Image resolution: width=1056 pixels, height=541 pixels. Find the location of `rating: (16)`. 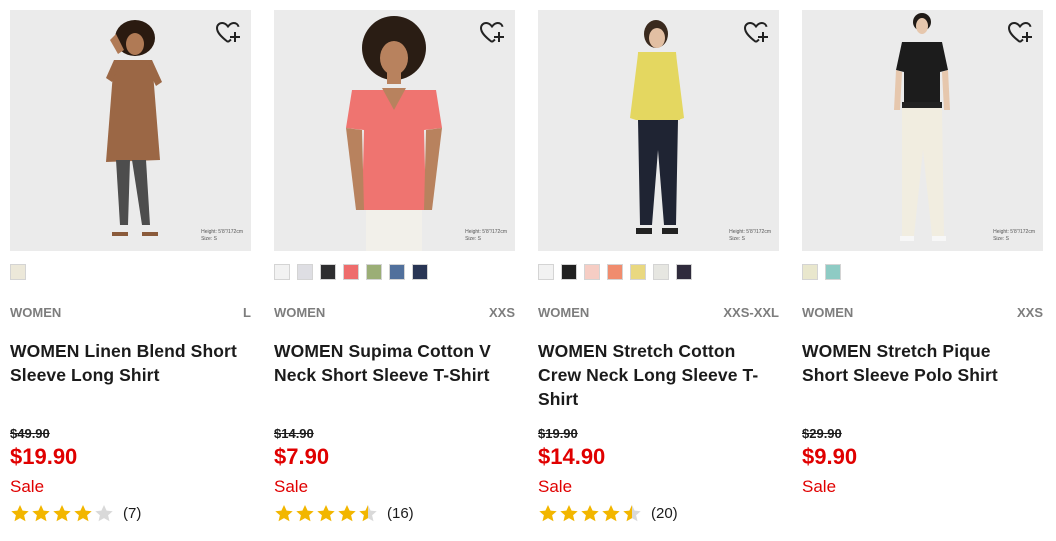

rating: (16) is located at coordinates (344, 513).